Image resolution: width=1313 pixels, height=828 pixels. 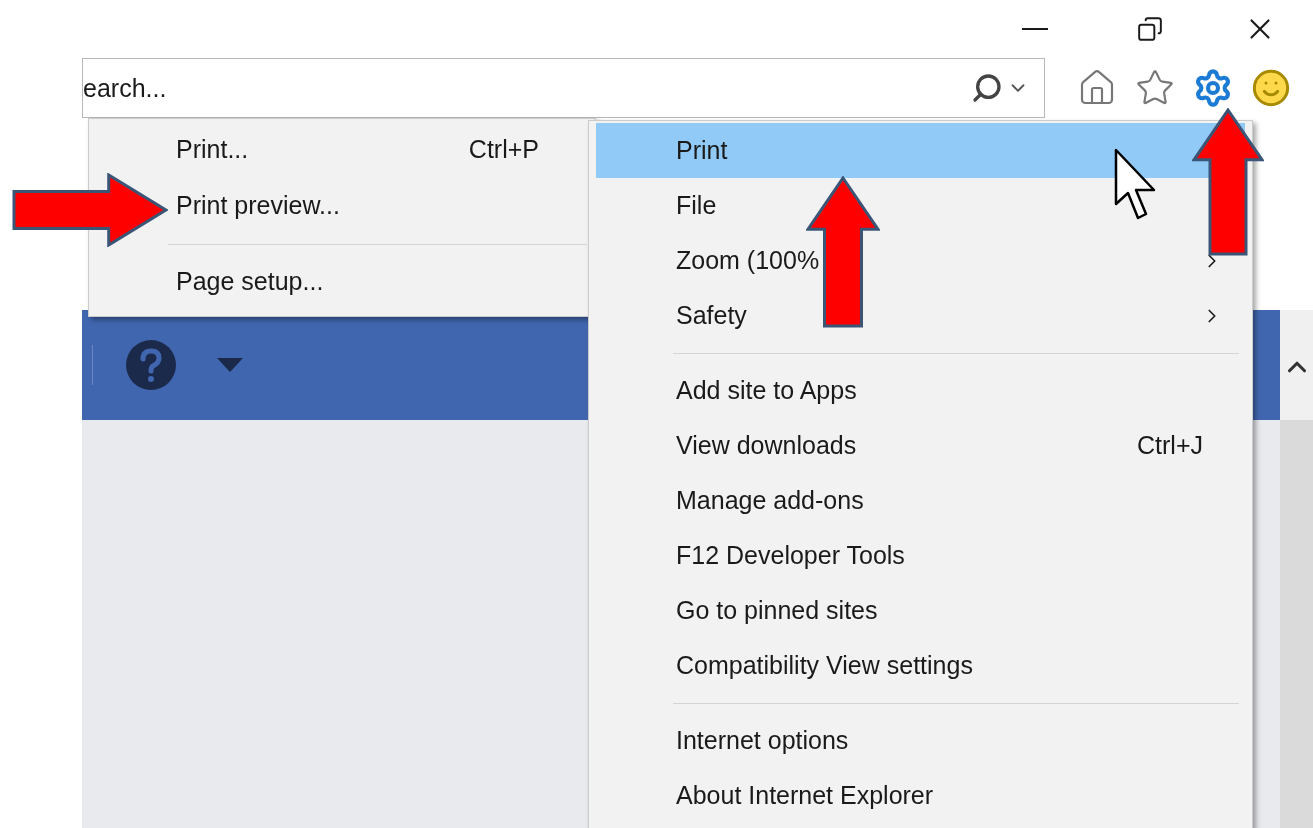 What do you see at coordinates (920, 665) in the screenshot?
I see `menu-item: Compatibility View settings` at bounding box center [920, 665].